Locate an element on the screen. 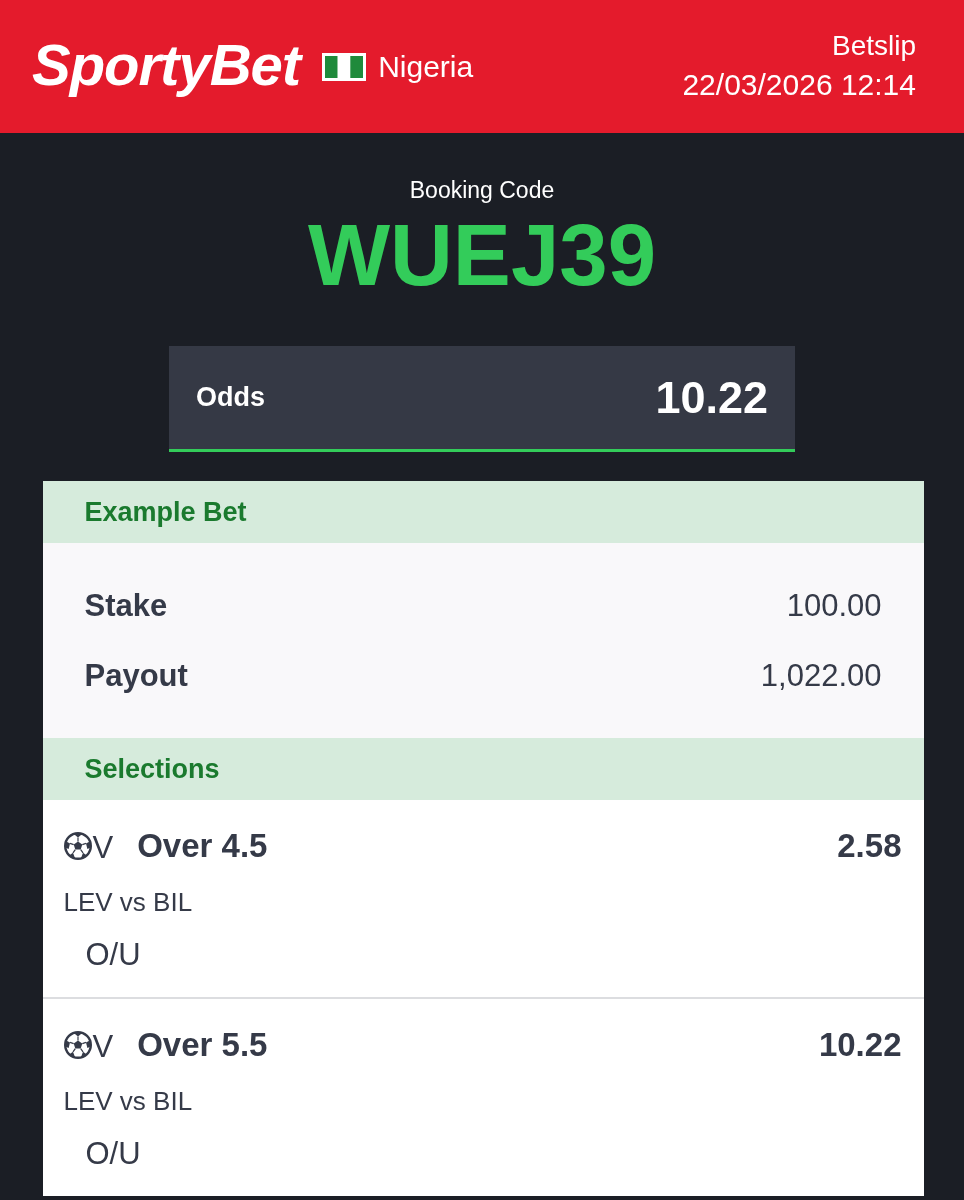 Image resolution: width=964 pixels, height=1200 pixels. sportybet-logo: SportyBet is located at coordinates (166, 66).